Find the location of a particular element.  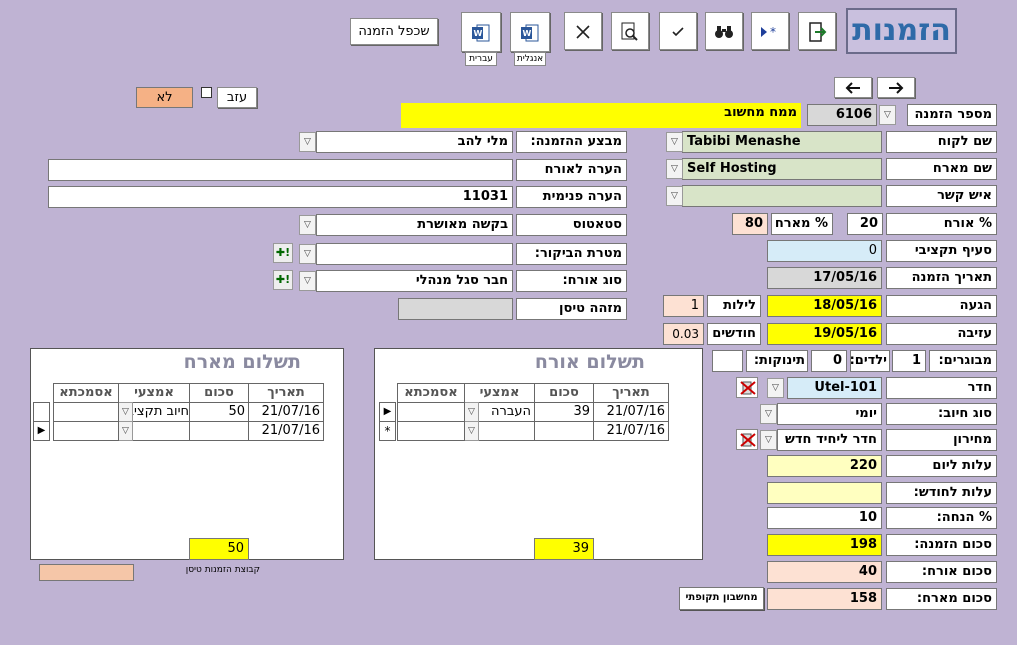

guest-note-field is located at coordinates (280, 170).